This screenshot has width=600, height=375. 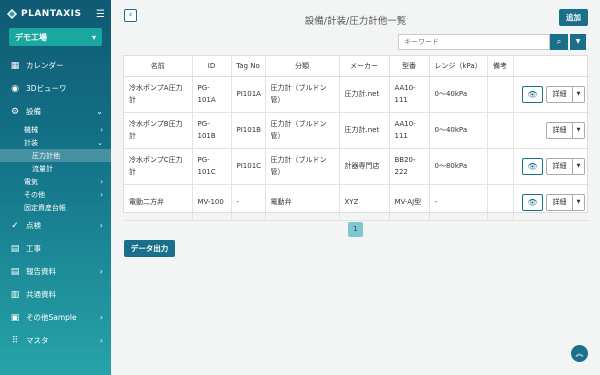 What do you see at coordinates (93, 37) in the screenshot?
I see `chevron-down-icon: ▾` at bounding box center [93, 37].